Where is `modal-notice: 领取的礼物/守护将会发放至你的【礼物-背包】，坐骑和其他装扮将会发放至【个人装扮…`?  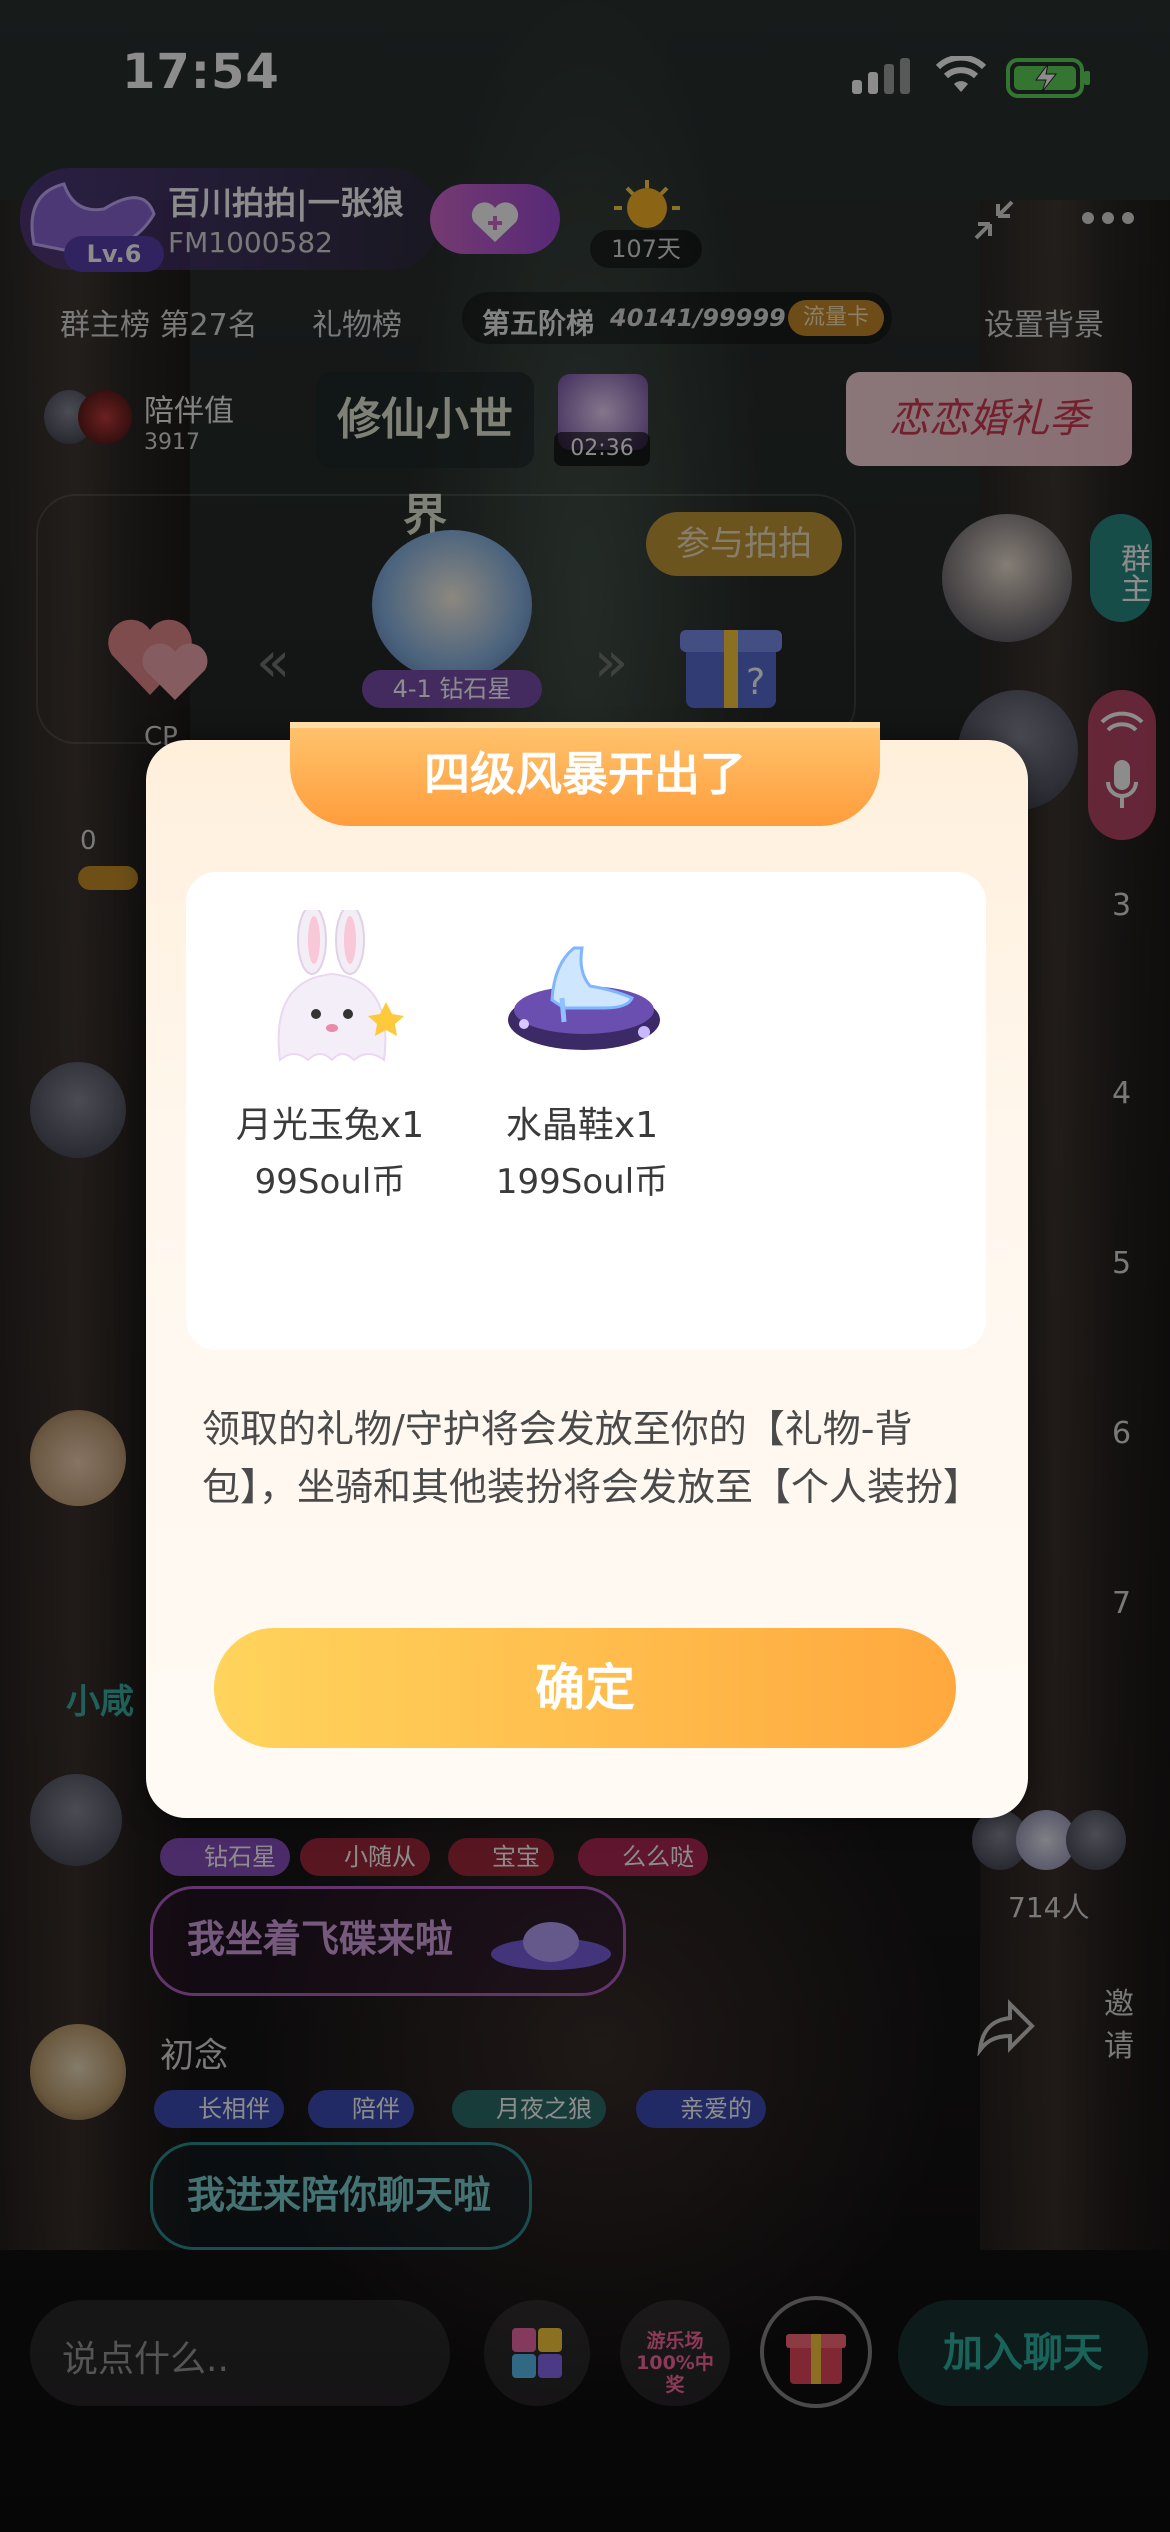 modal-notice: 领取的礼物/守护将会发放至你的【礼物-背包】，坐骑和其他装扮将会发放至【个人装扮… is located at coordinates (592, 1458).